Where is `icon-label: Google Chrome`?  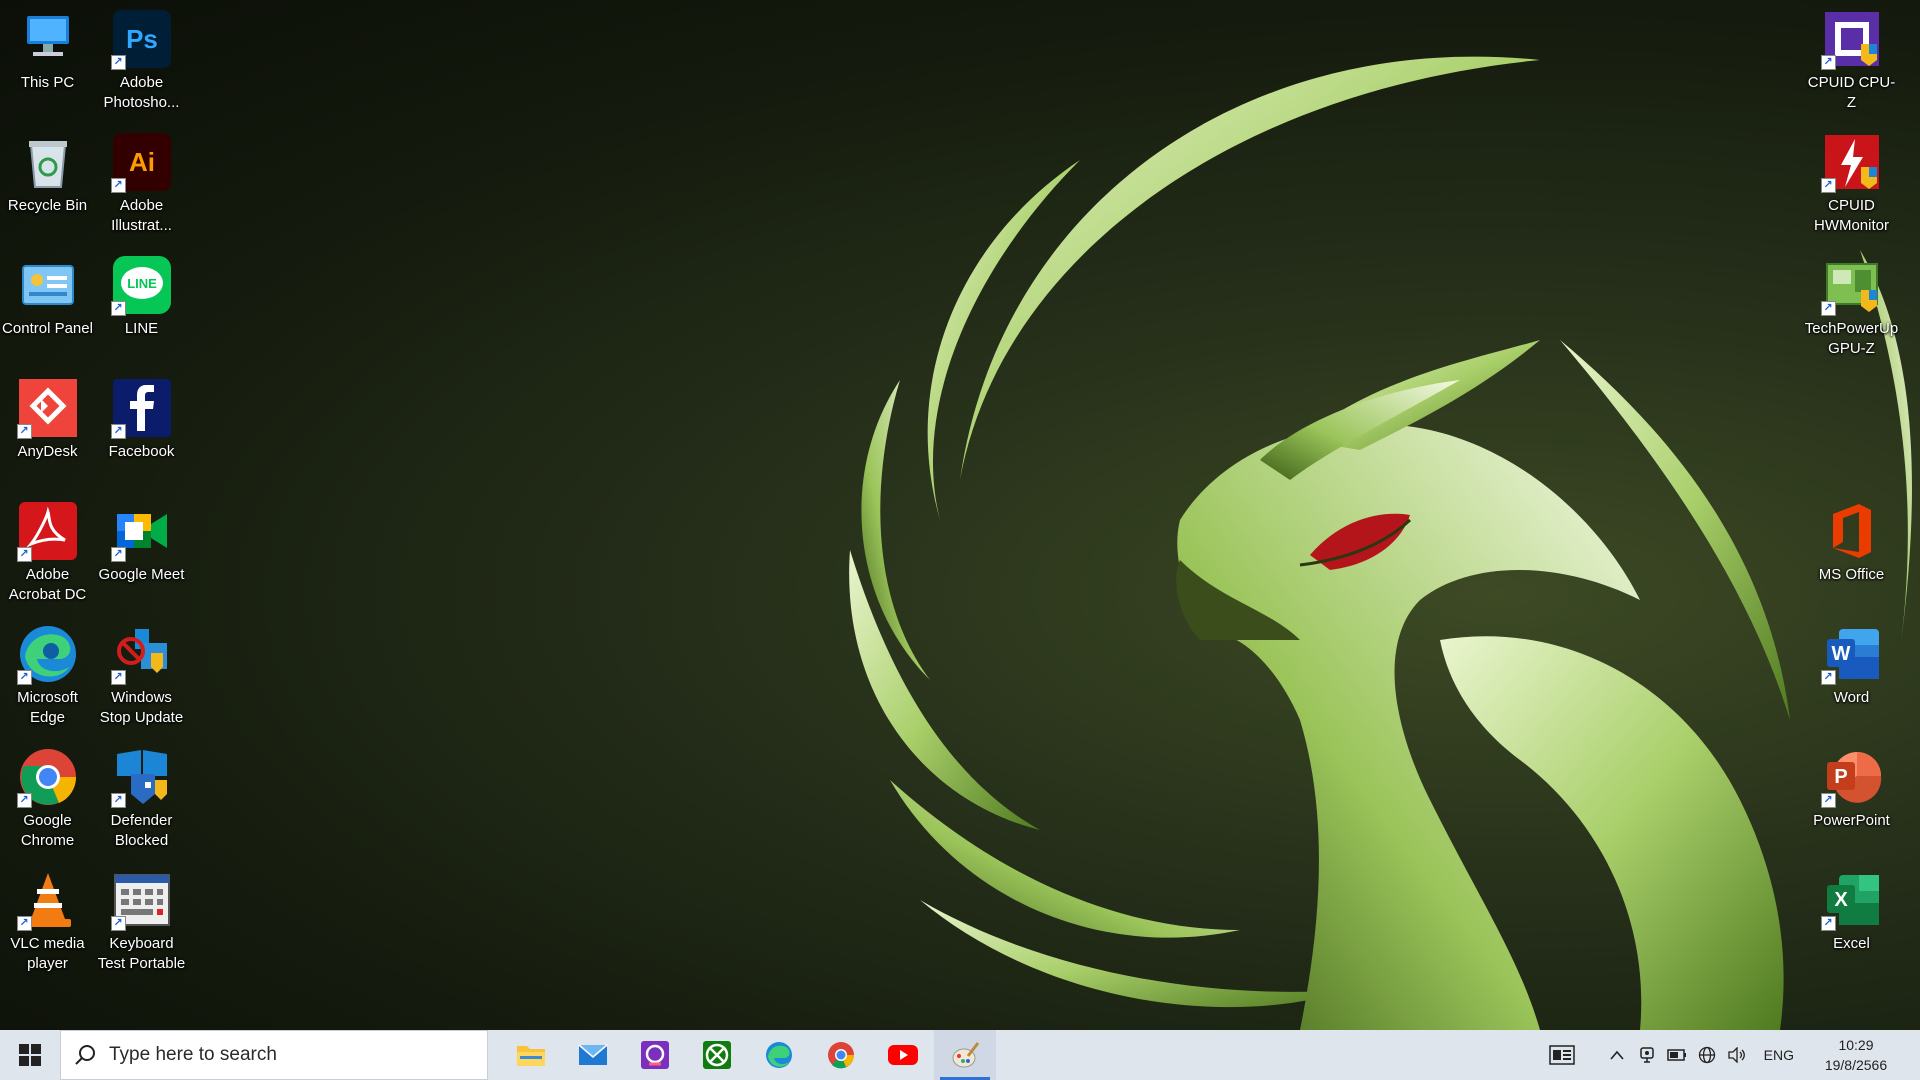 icon-label: Google Chrome is located at coordinates (47, 830).